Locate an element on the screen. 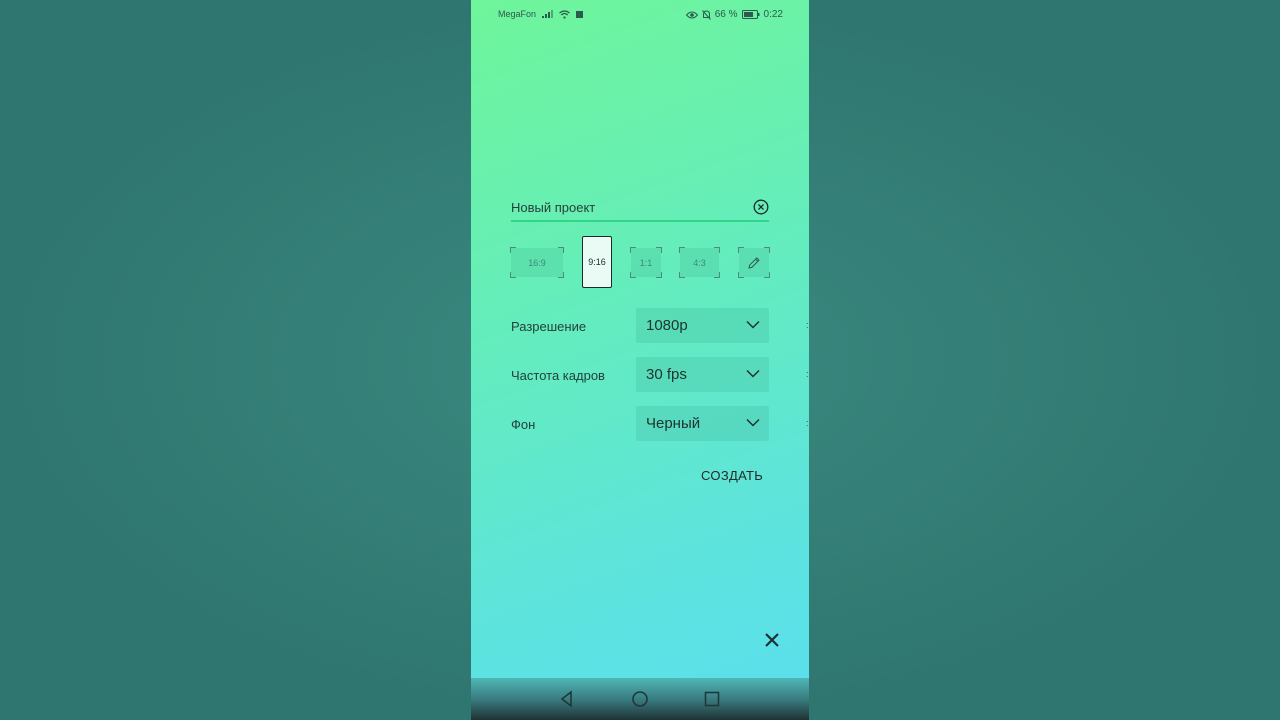 This screenshot has height=720, width=1280. back-icon is located at coordinates (567, 699).